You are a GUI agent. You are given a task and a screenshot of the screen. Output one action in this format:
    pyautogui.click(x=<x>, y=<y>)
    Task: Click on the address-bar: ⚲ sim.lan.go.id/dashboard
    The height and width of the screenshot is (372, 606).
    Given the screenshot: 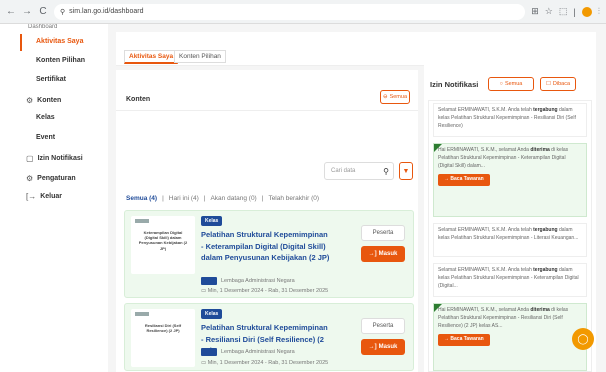 What is the action you would take?
    pyautogui.click(x=290, y=11)
    